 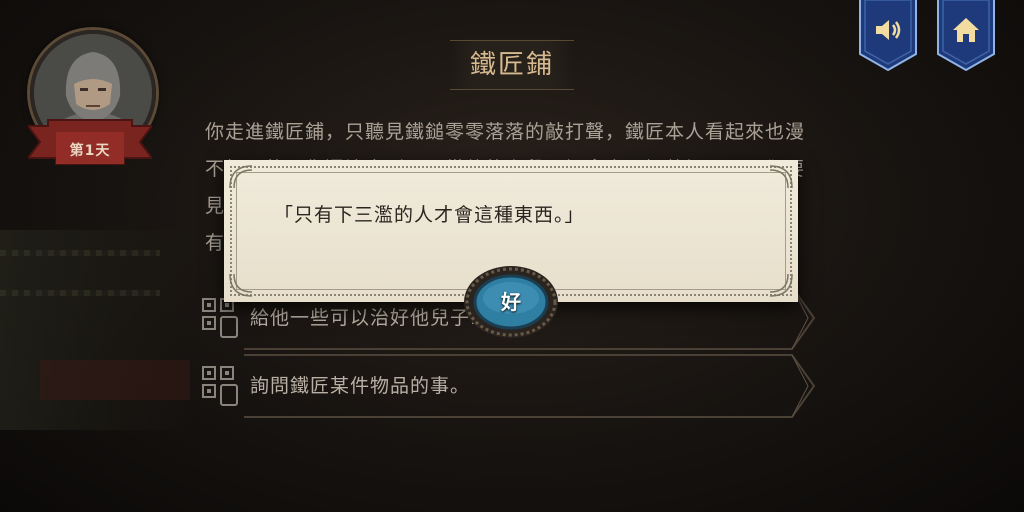 I want to click on location-title-bar: 鐵匠鋪, so click(x=512, y=65).